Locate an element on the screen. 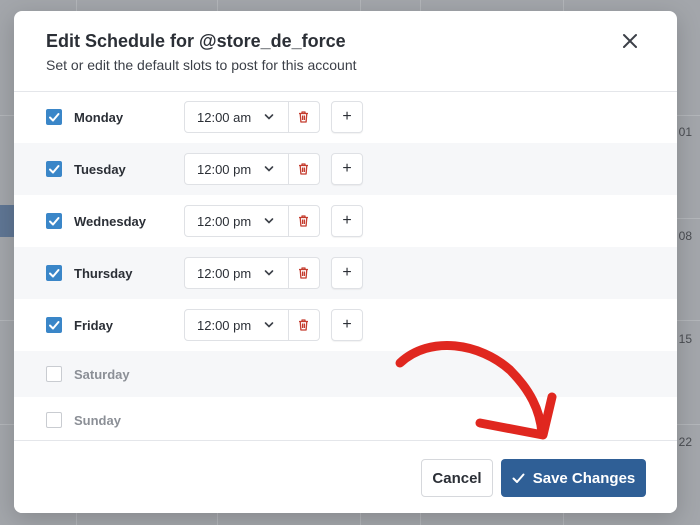 Image resolution: width=700 pixels, height=525 pixels. day-row-friday: Friday 12:00 pm + is located at coordinates (345, 325).